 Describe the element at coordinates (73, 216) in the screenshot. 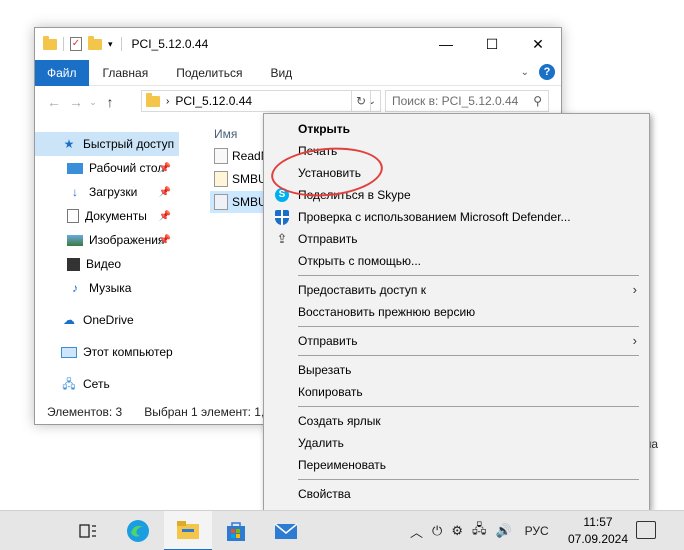

I see `documents-icon` at that location.